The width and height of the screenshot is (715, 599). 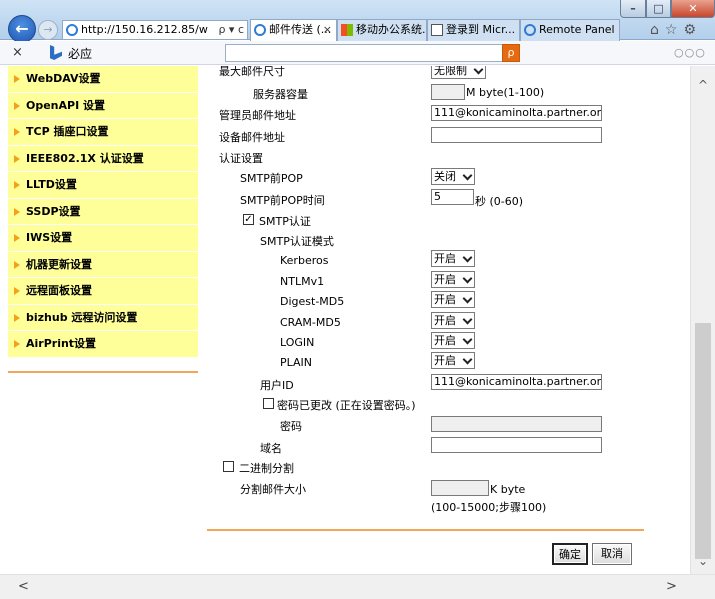 What do you see at coordinates (499, 201) in the screenshot?
I see `pop-time-unit: 秒 (0-60)` at bounding box center [499, 201].